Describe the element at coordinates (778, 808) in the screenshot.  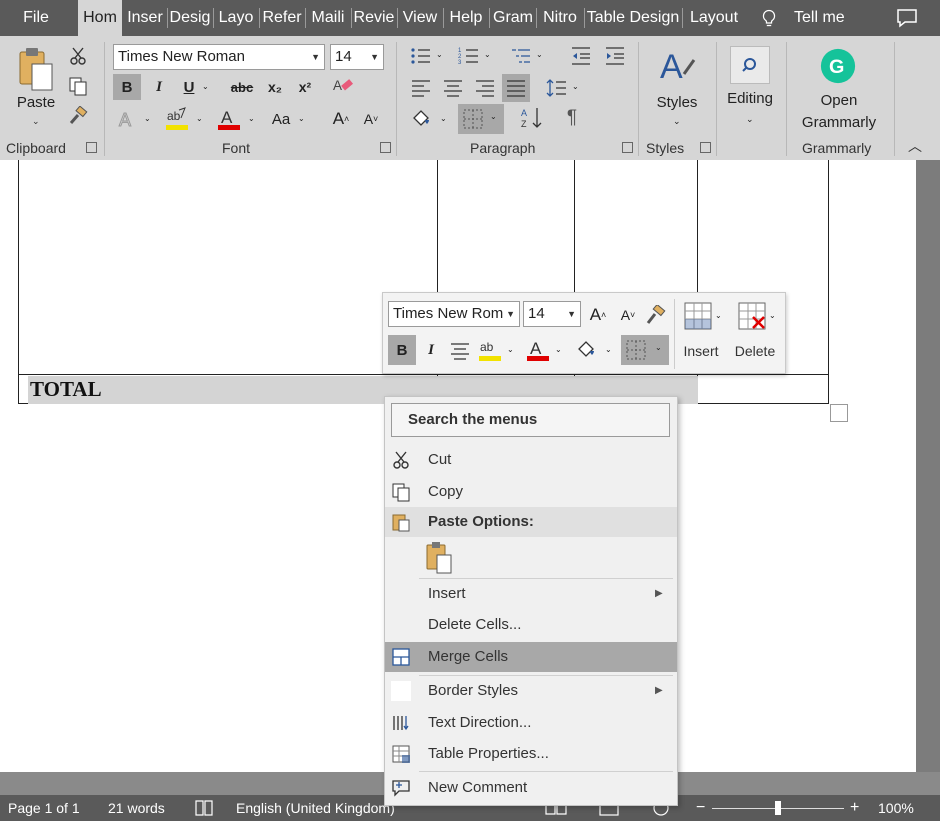
I see `zoom-slider-thumb` at that location.